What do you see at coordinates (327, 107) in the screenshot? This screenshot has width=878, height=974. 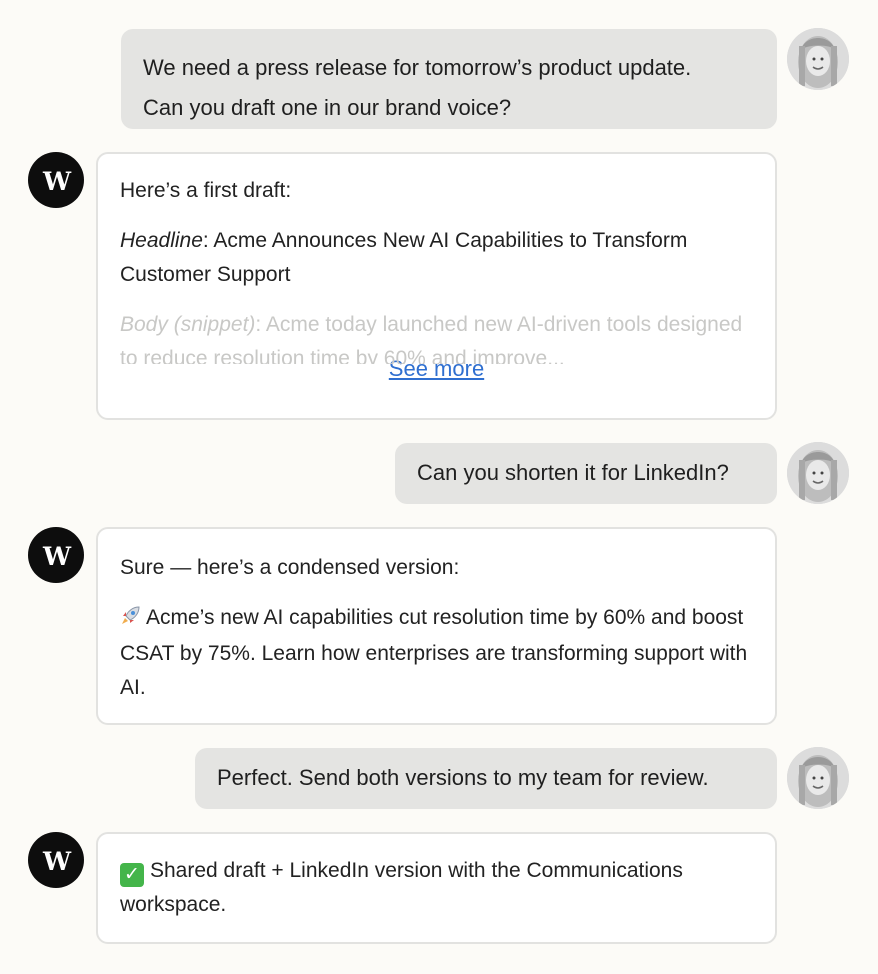 I see `message-line: Can you draft one in our brand voice?` at bounding box center [327, 107].